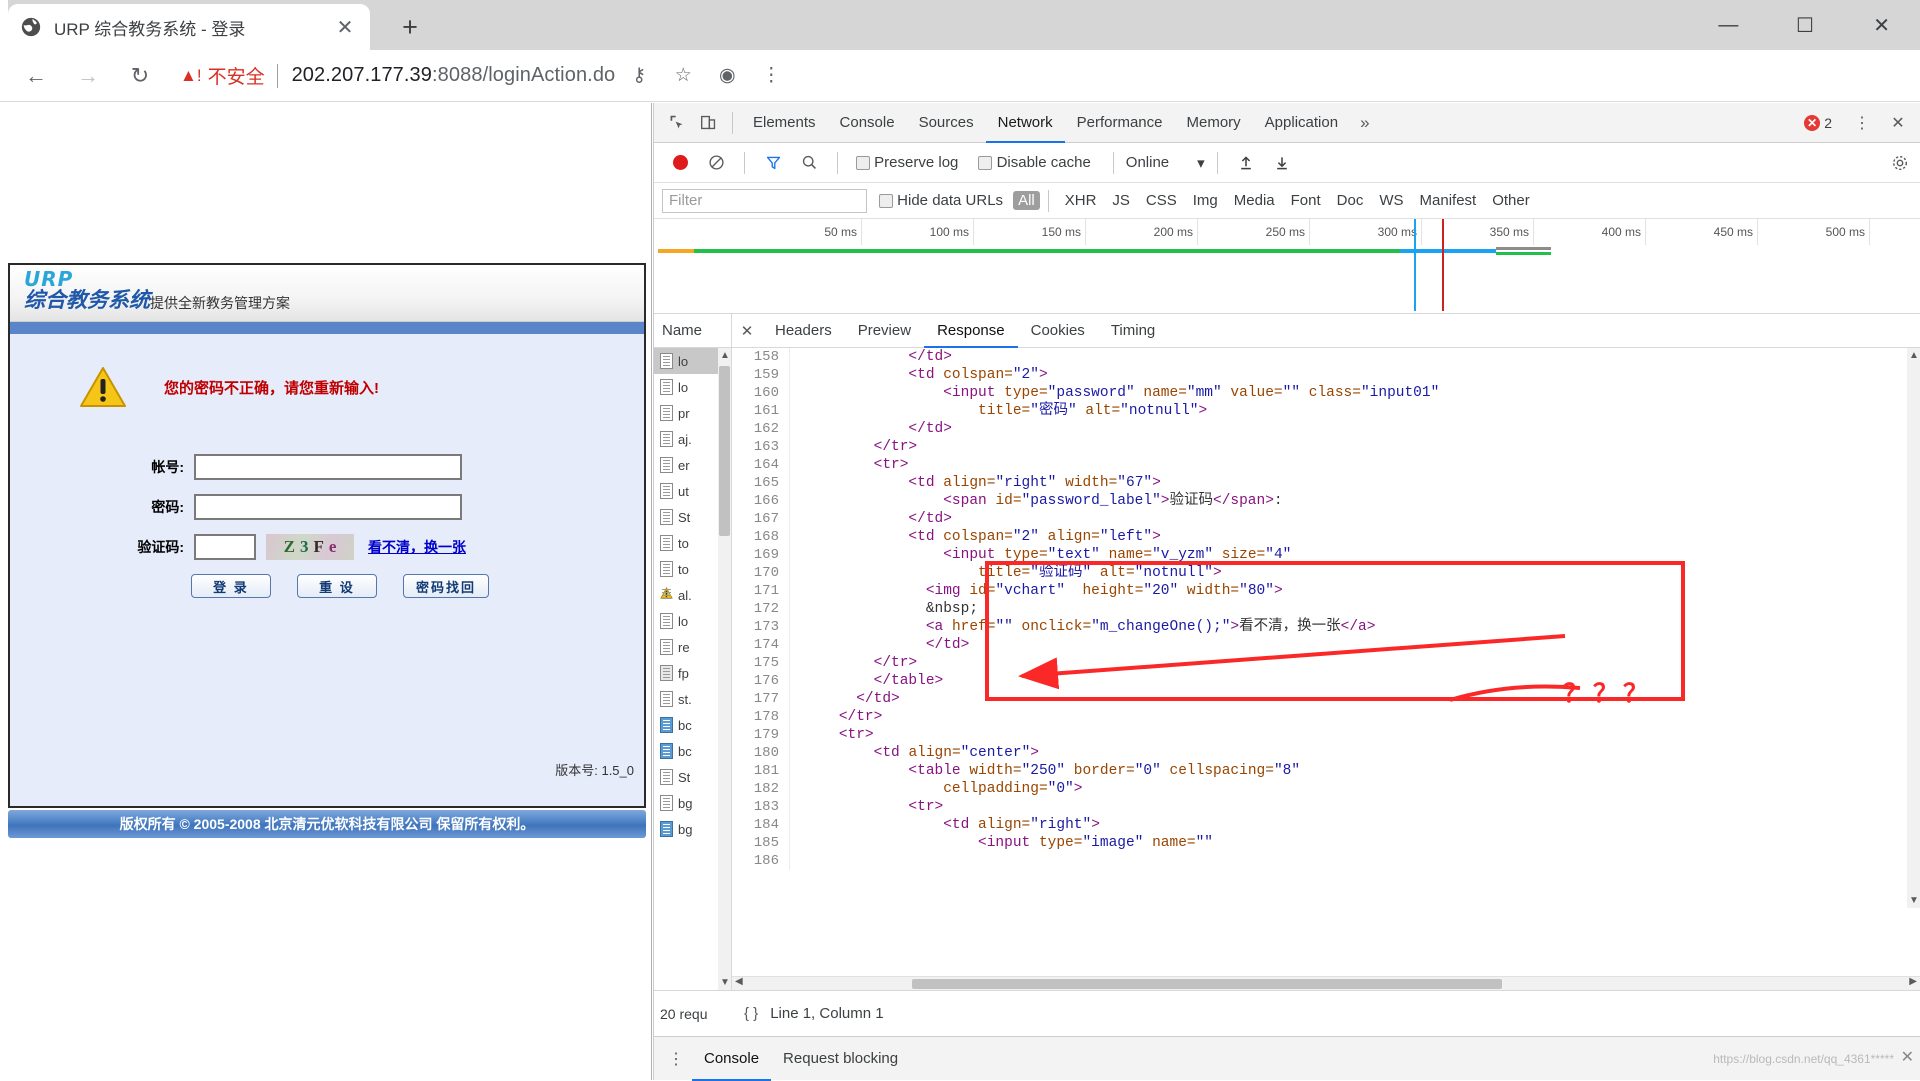  Describe the element at coordinates (1246, 163) in the screenshot. I see `upload-arrow-icon` at that location.